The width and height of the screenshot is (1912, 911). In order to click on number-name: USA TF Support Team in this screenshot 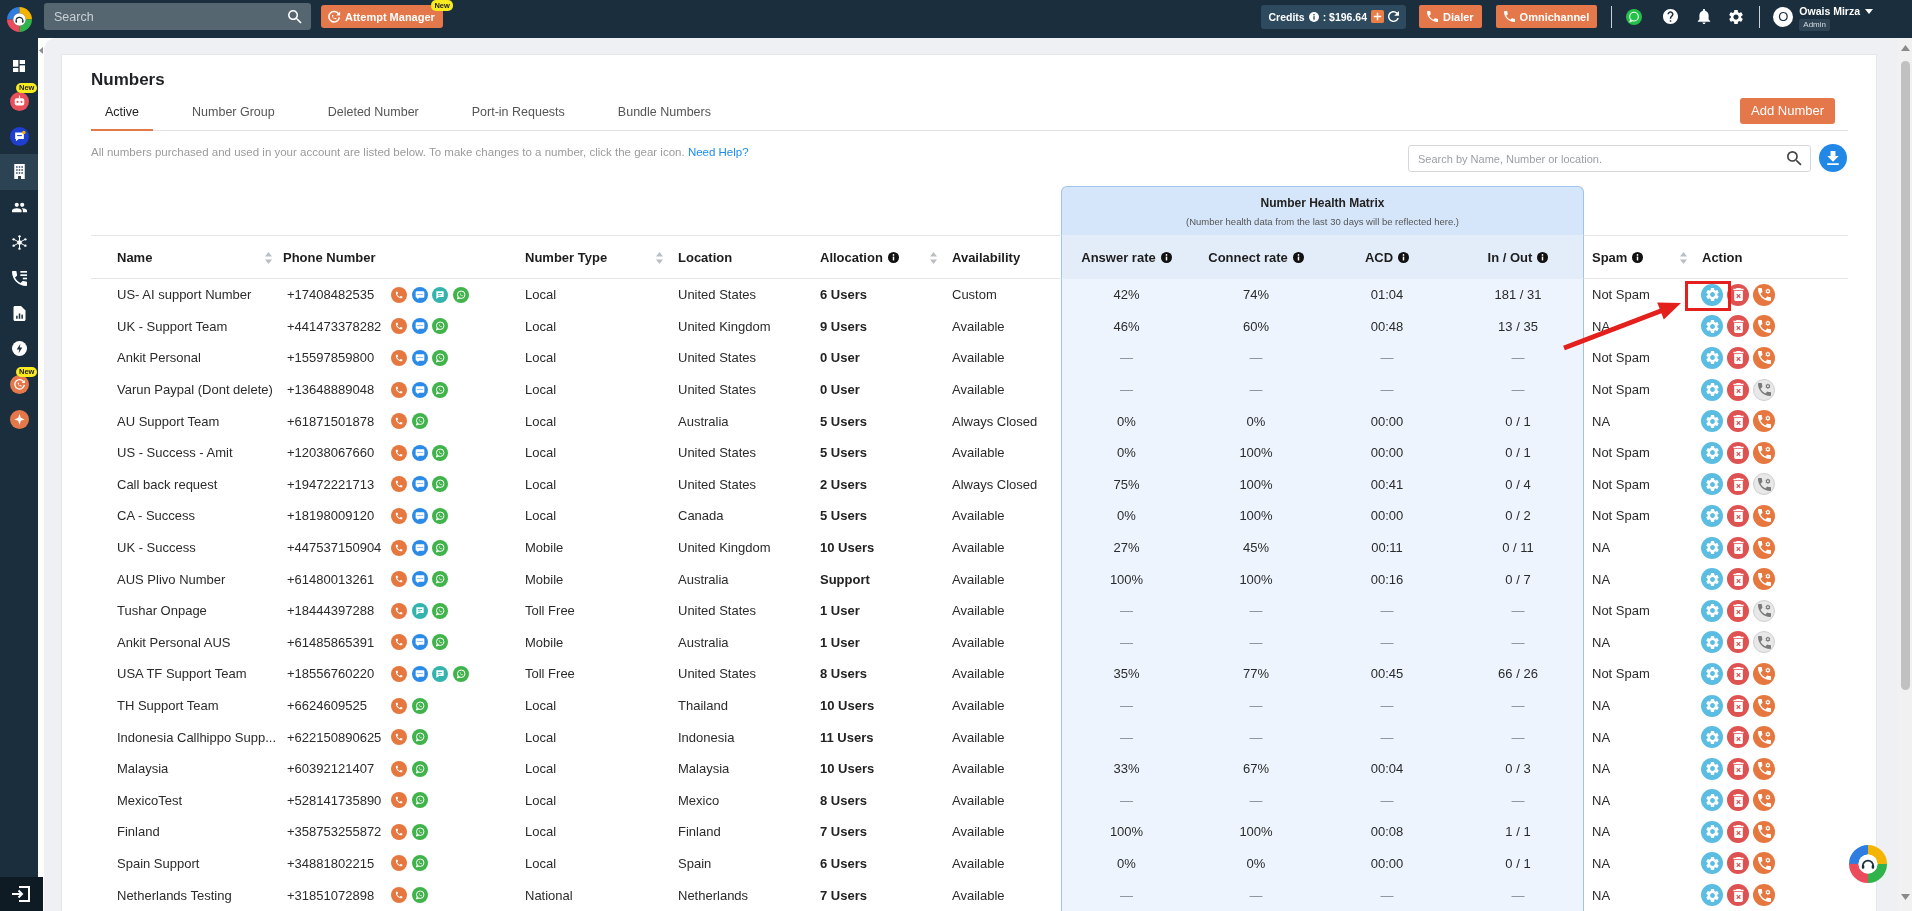, I will do `click(182, 674)`.